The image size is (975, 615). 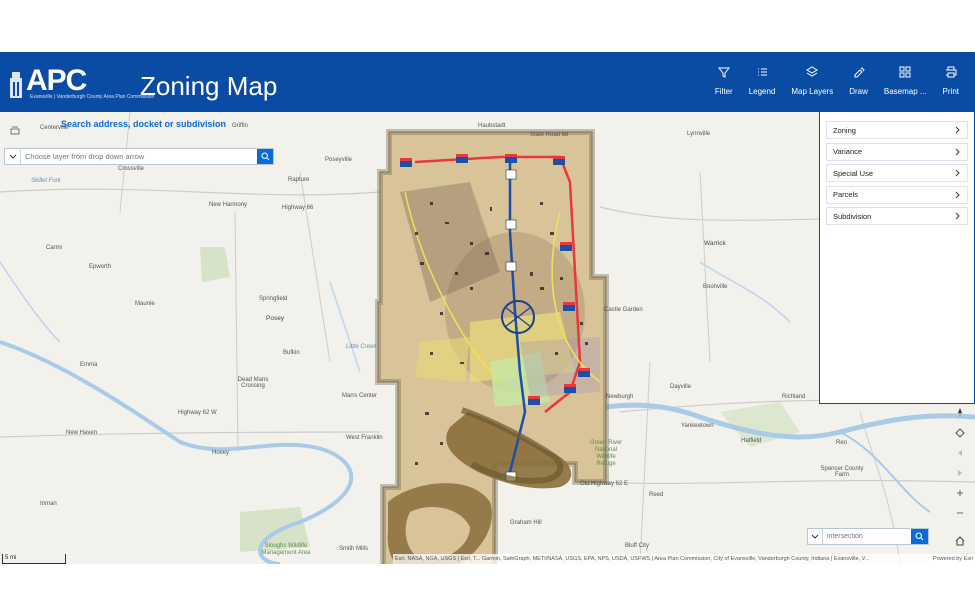 I want to click on legend-button: Legend, so click(x=762, y=86).